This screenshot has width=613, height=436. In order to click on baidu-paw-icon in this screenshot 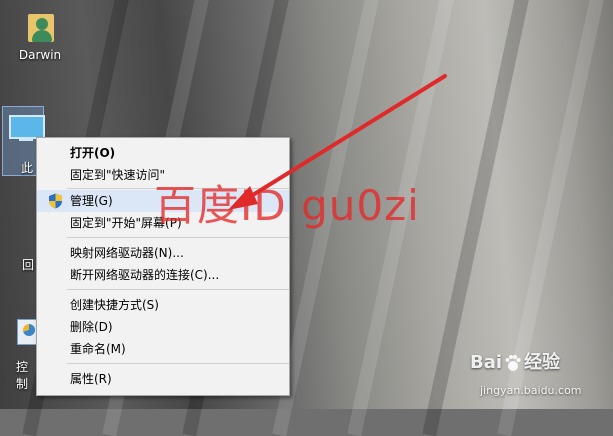, I will do `click(513, 363)`.